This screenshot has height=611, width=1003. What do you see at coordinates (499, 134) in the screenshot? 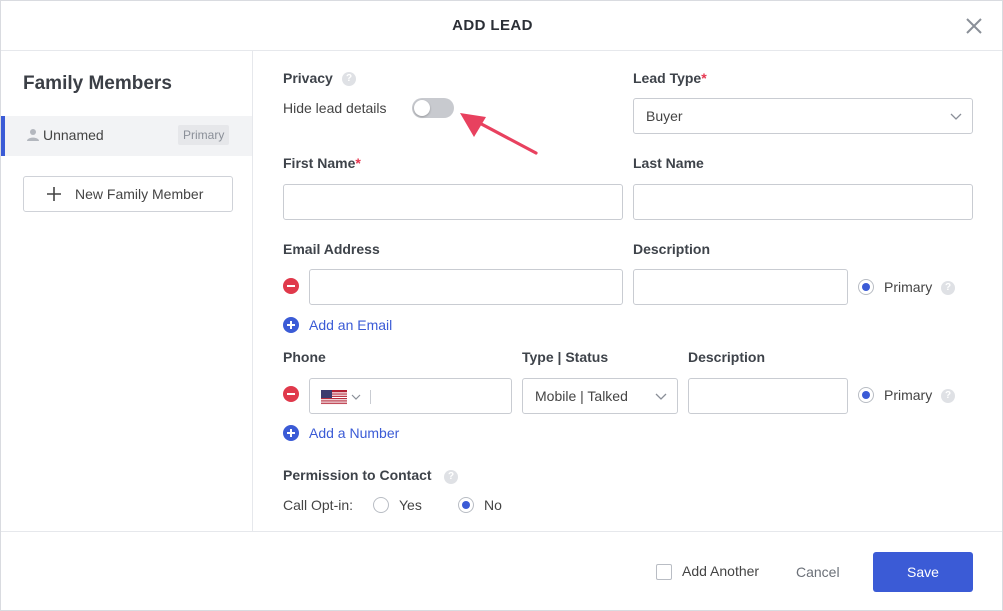
I see `annotation-arrow-icon` at bounding box center [499, 134].